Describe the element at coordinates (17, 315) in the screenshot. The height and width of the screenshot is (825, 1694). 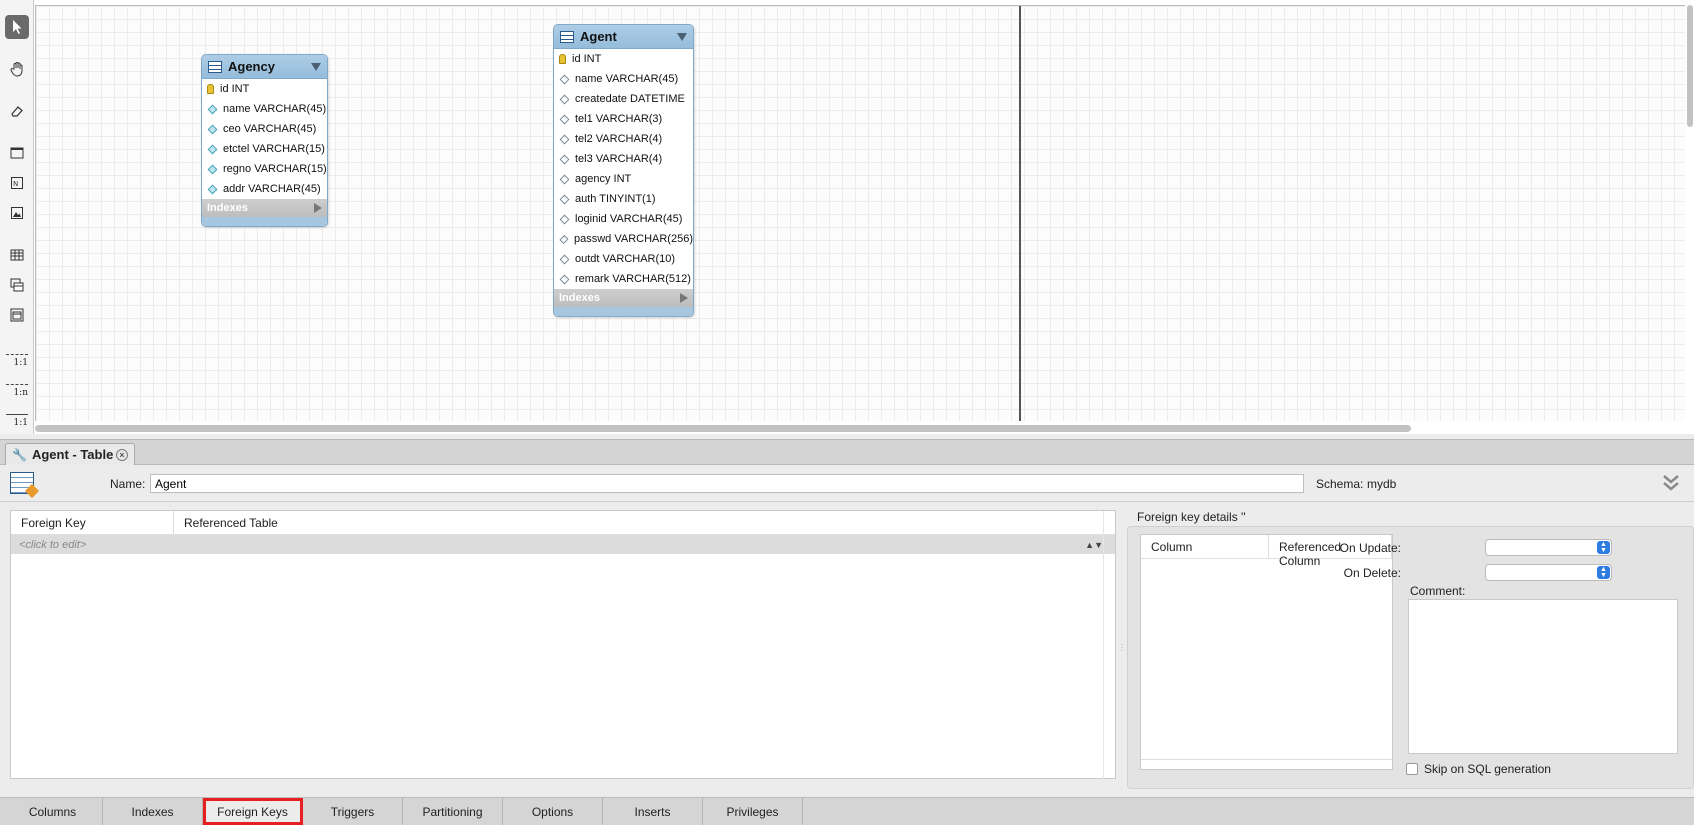
I see `routine-group-icon` at that location.